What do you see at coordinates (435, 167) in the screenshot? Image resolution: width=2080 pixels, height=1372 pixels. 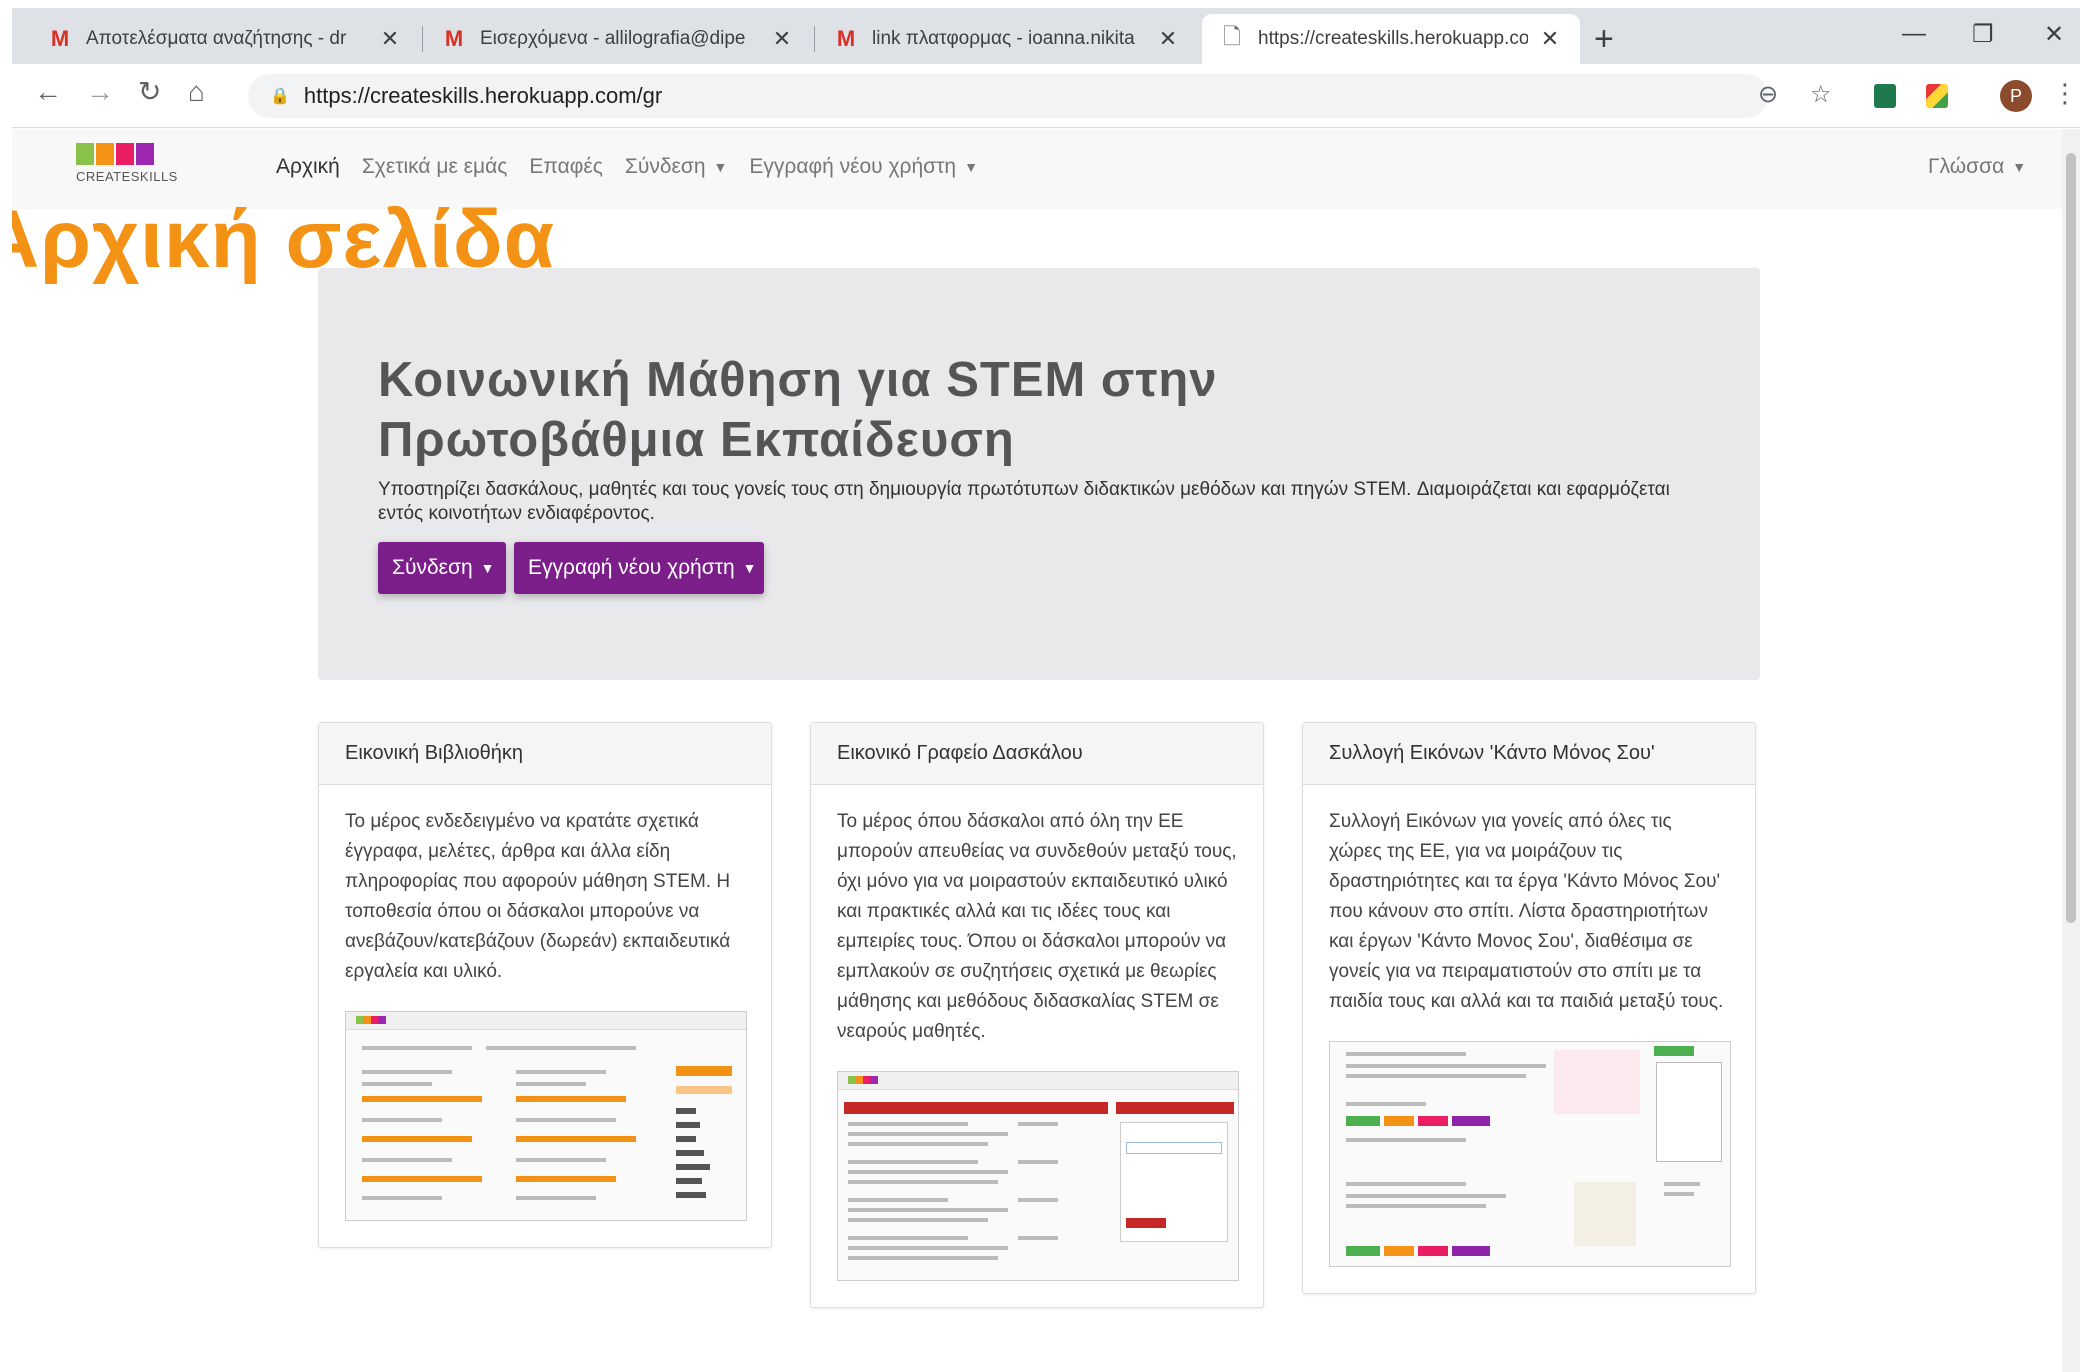 I see `nav-about: Σχετικά με εμάς` at bounding box center [435, 167].